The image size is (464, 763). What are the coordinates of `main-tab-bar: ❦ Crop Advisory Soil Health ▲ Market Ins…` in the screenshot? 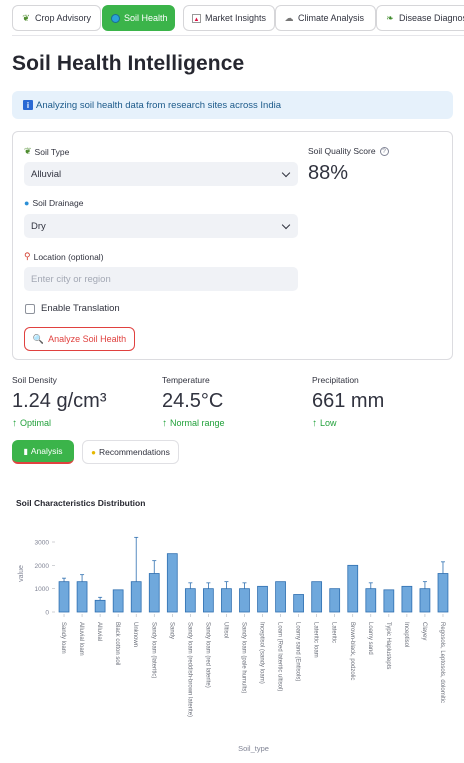 It's located at (238, 18).